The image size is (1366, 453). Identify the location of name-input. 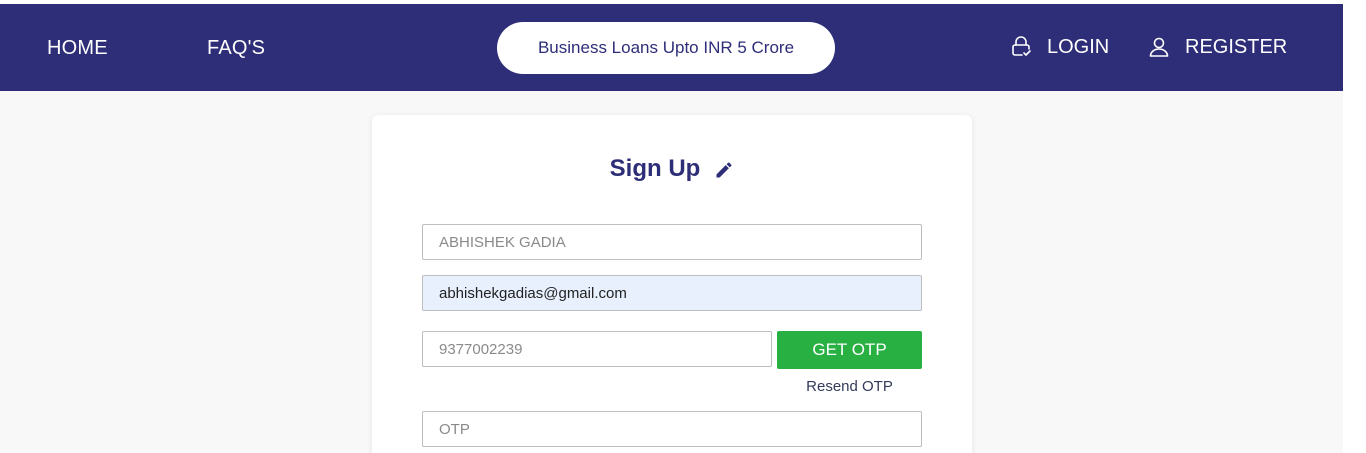
(672, 242).